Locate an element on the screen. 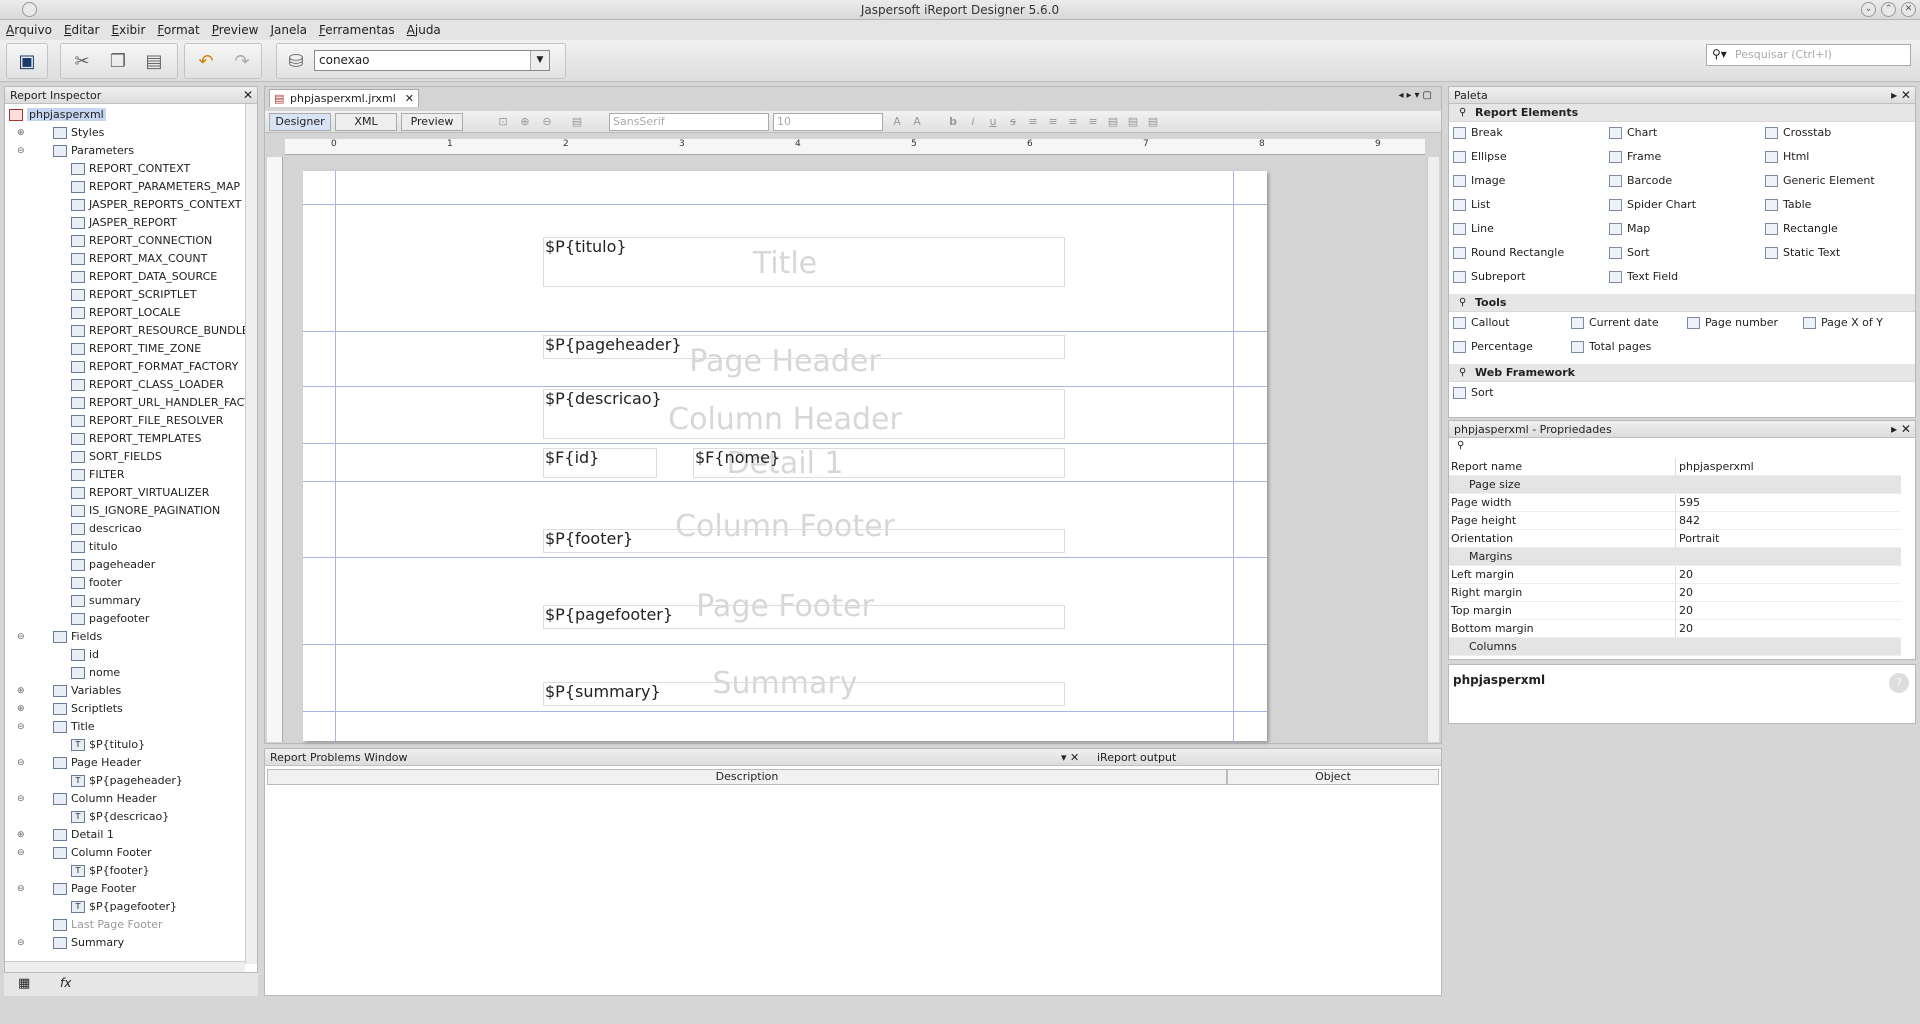  palette-item: Line is located at coordinates (1473, 229).